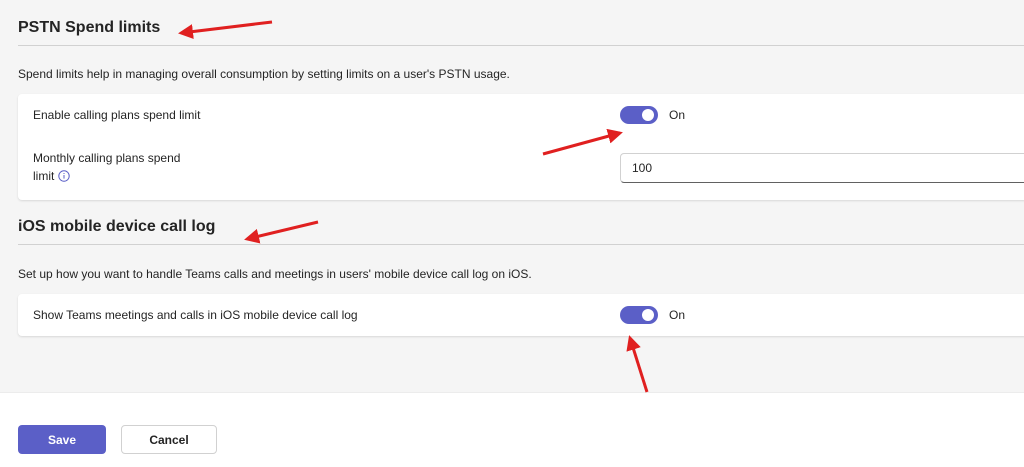 This screenshot has height=467, width=1024. I want to click on show-call-log-state: On, so click(677, 315).